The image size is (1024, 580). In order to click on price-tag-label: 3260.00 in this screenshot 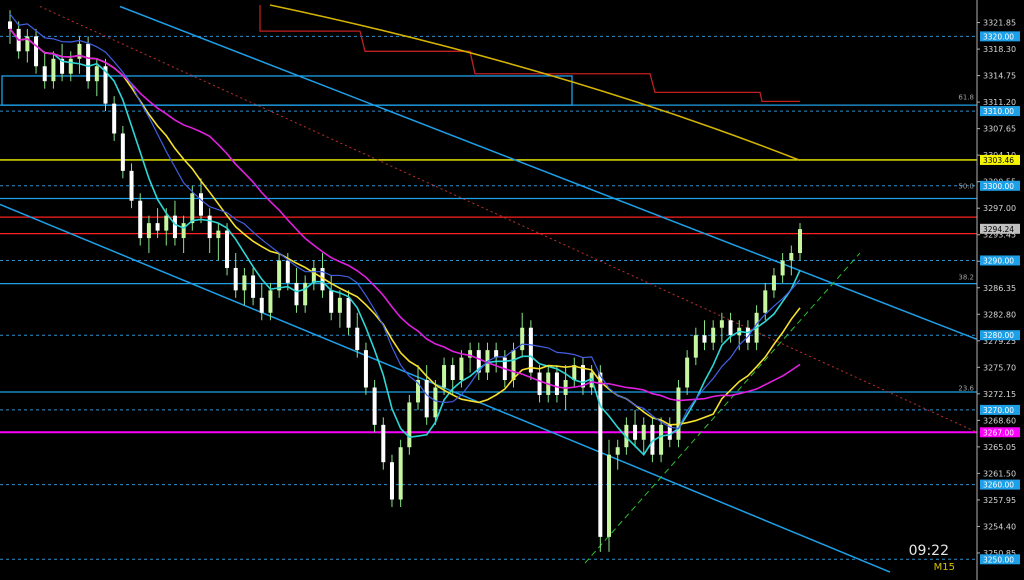, I will do `click(998, 485)`.